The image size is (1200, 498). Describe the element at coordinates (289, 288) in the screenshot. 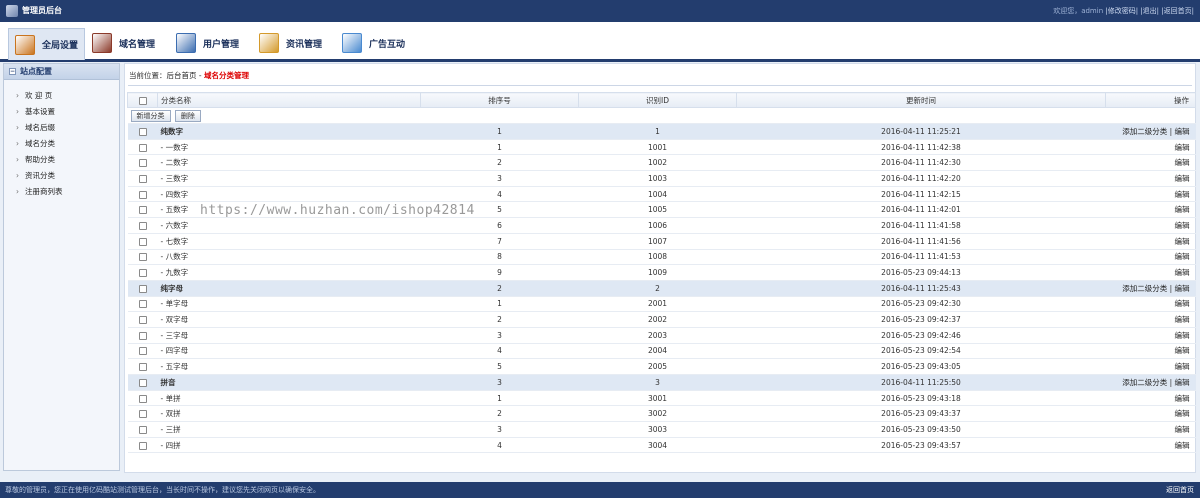

I see `category-name: 纯字母` at that location.